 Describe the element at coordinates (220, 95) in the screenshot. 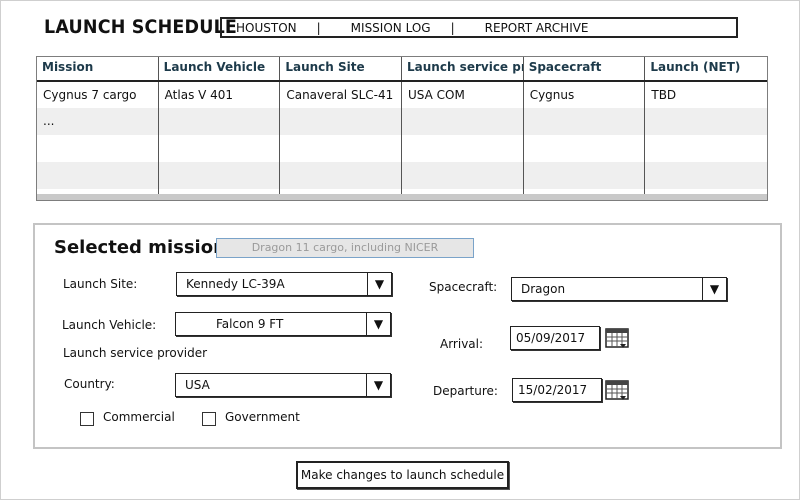

I see `table-cell: Atlas V 401` at that location.